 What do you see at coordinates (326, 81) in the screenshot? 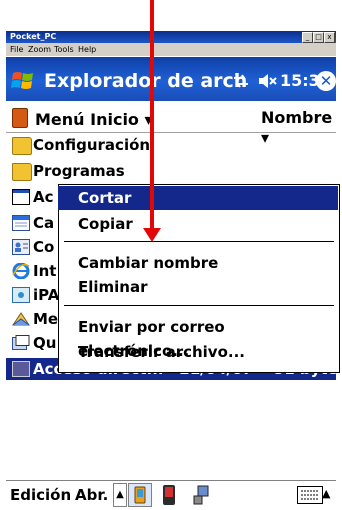
I see `close-button: ✕` at bounding box center [326, 81].